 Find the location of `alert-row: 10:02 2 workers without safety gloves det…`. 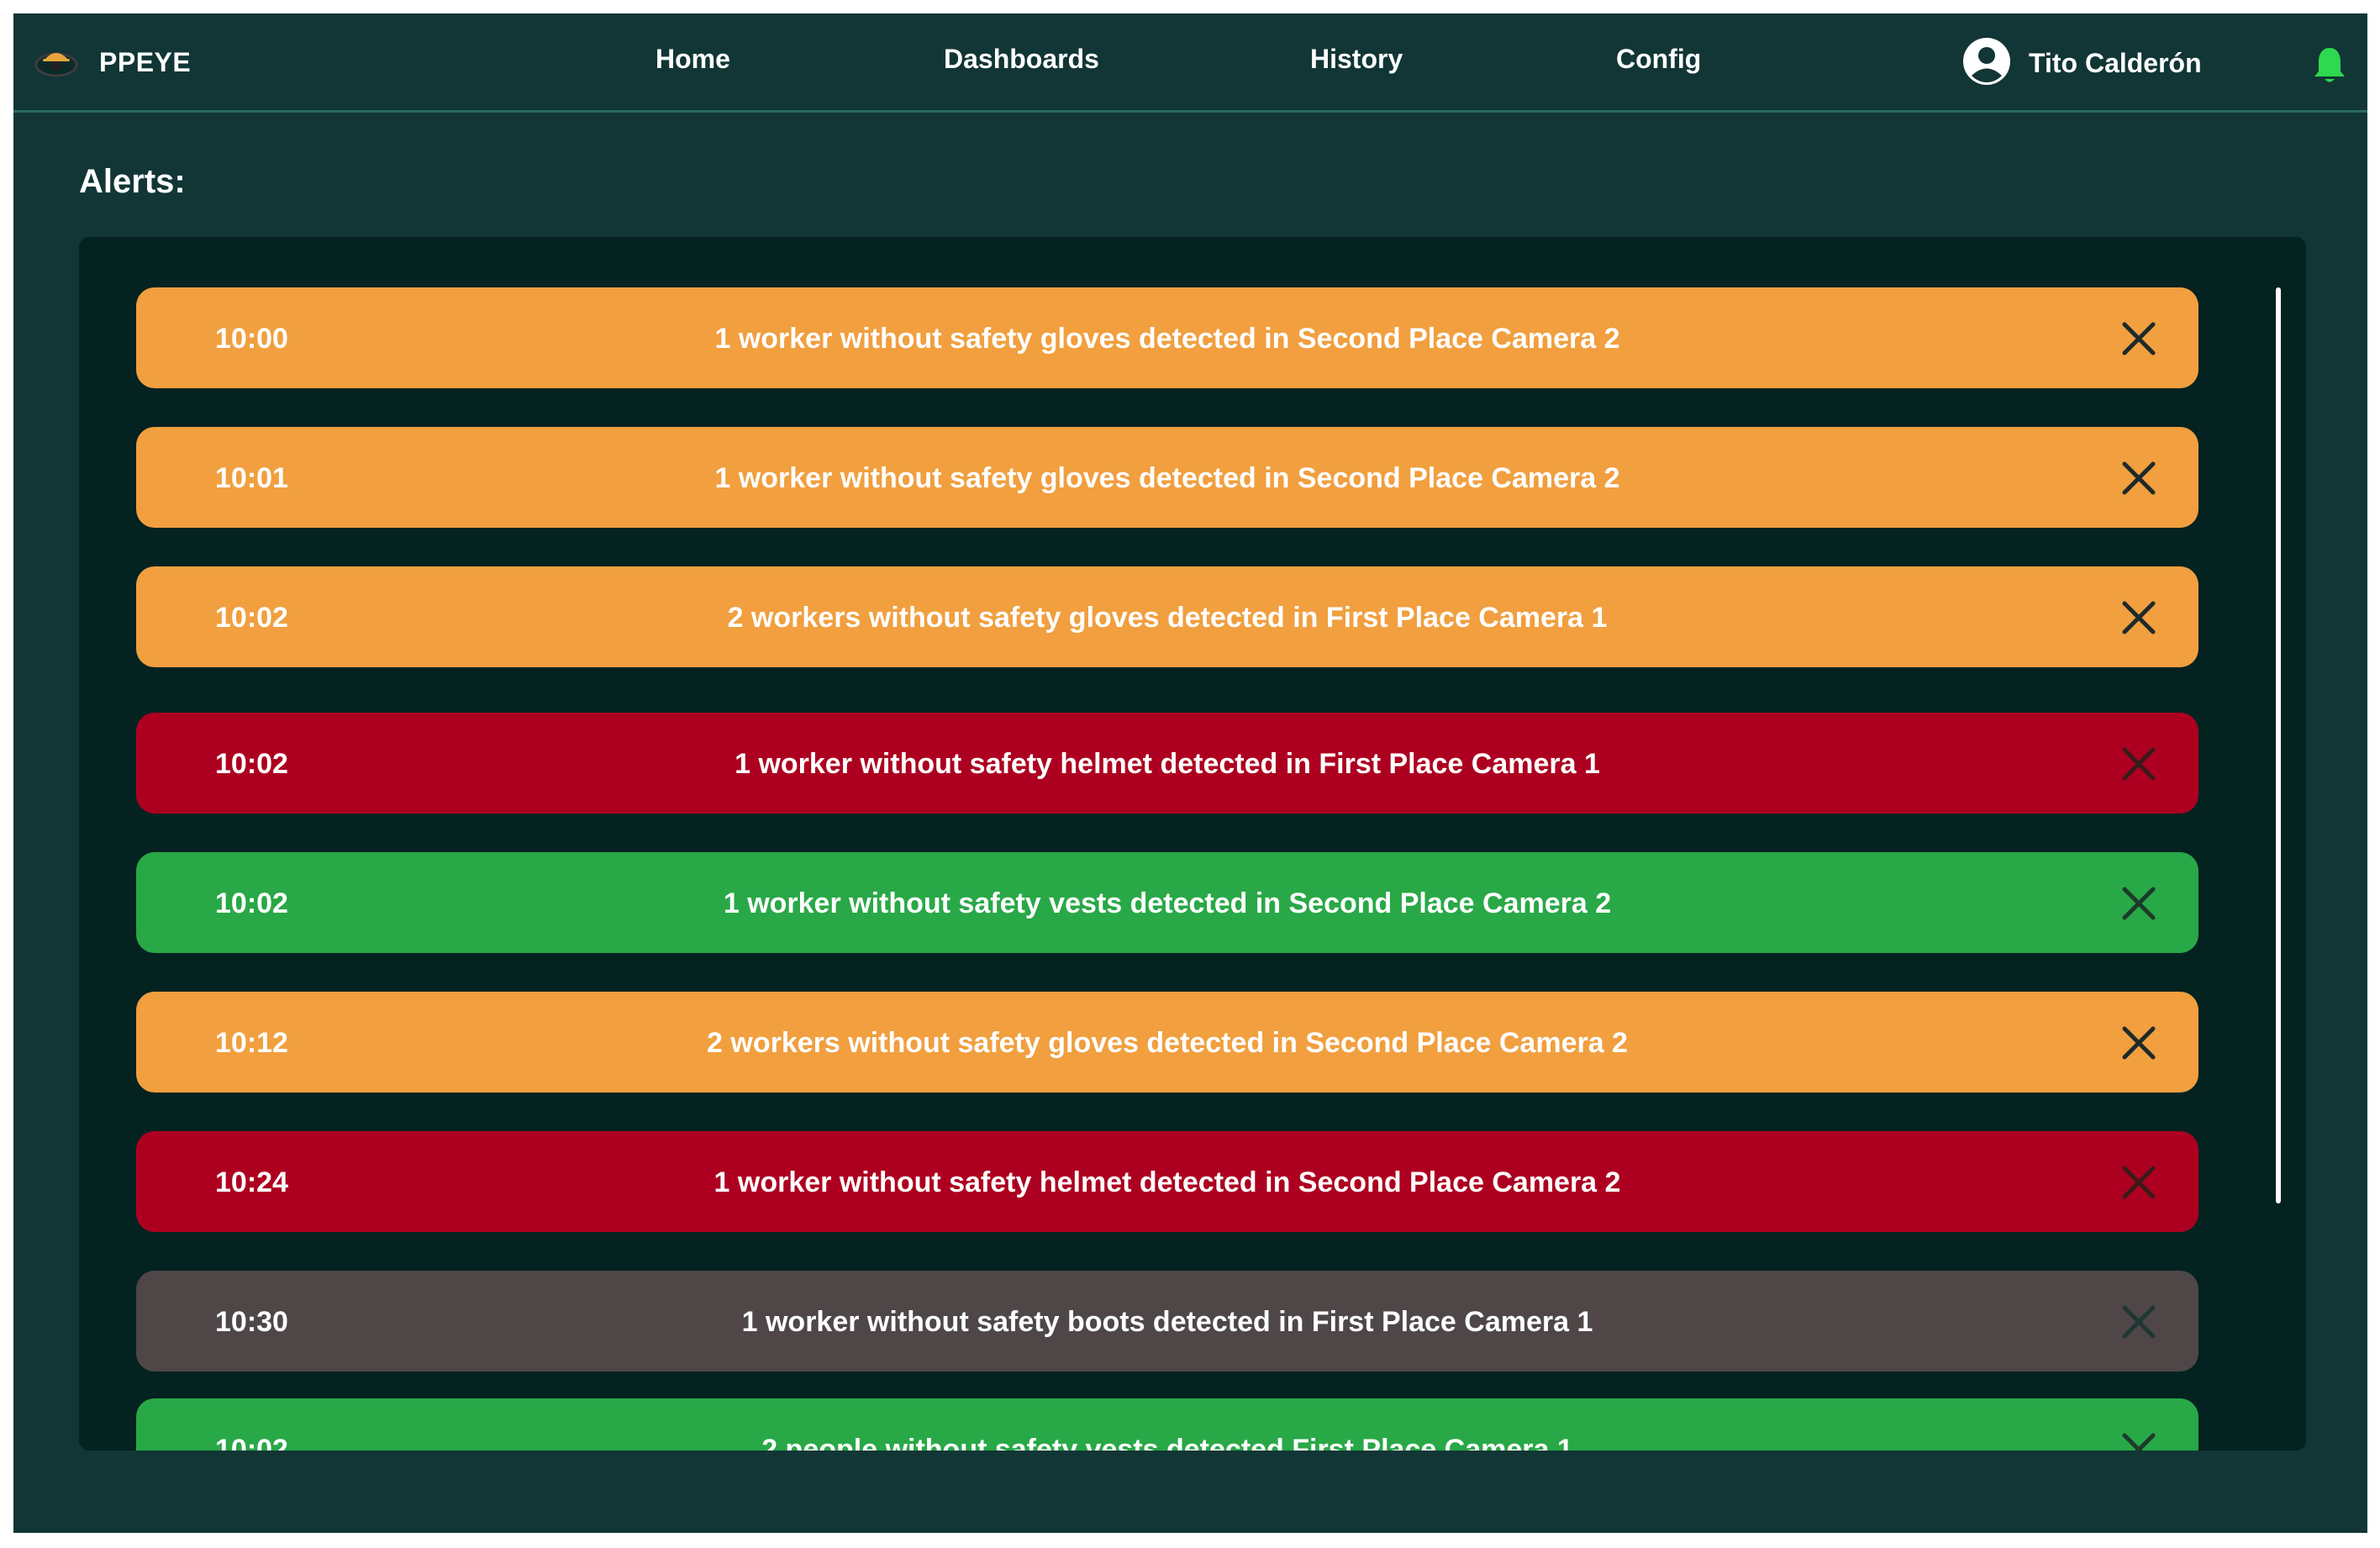

alert-row: 10:02 2 workers without safety gloves det… is located at coordinates (1167, 616).